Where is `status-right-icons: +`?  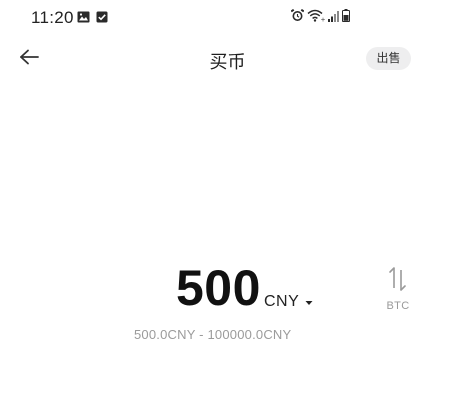
status-right-icons: + is located at coordinates (320, 15).